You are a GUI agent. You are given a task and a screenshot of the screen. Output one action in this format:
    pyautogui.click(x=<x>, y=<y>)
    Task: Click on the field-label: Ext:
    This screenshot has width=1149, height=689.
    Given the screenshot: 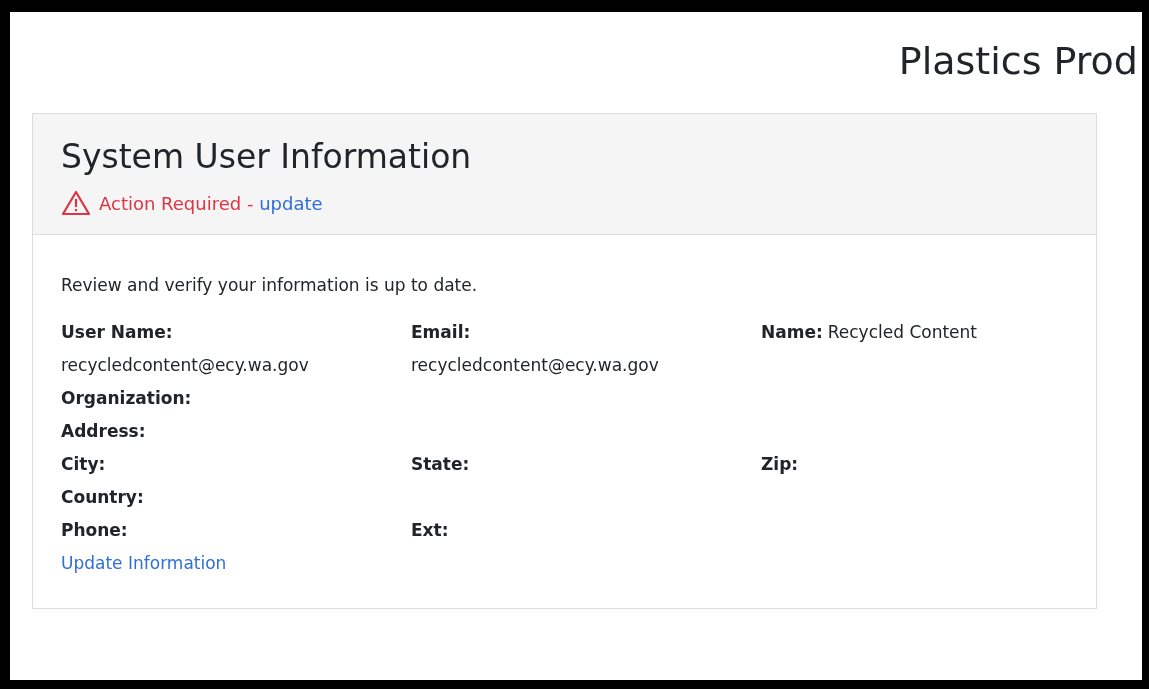 What is the action you would take?
    pyautogui.click(x=430, y=530)
    